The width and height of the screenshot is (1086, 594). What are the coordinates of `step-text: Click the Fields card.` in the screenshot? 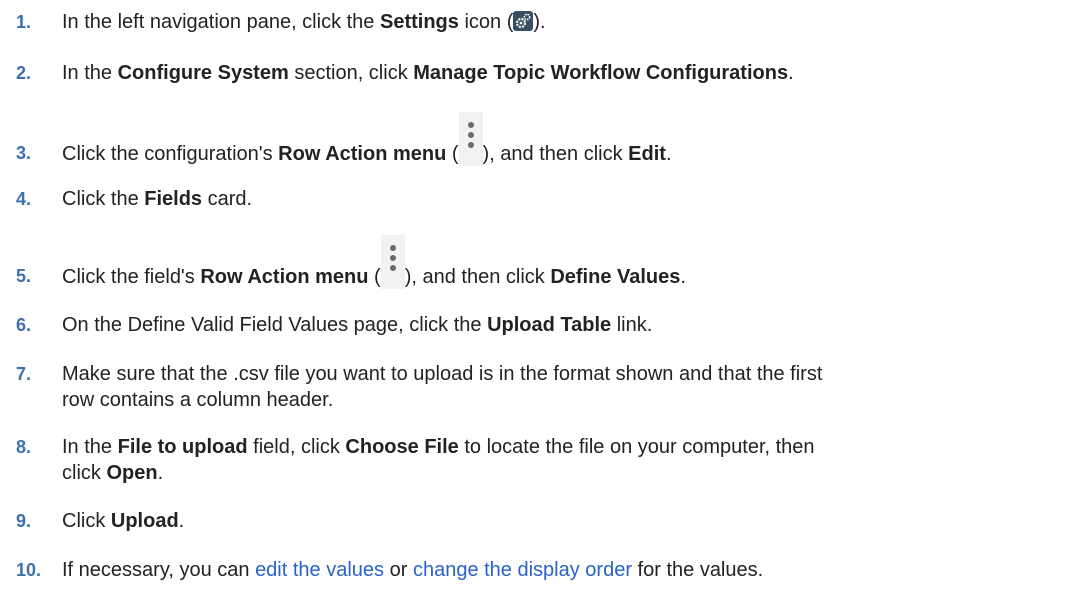 It's located at (157, 199).